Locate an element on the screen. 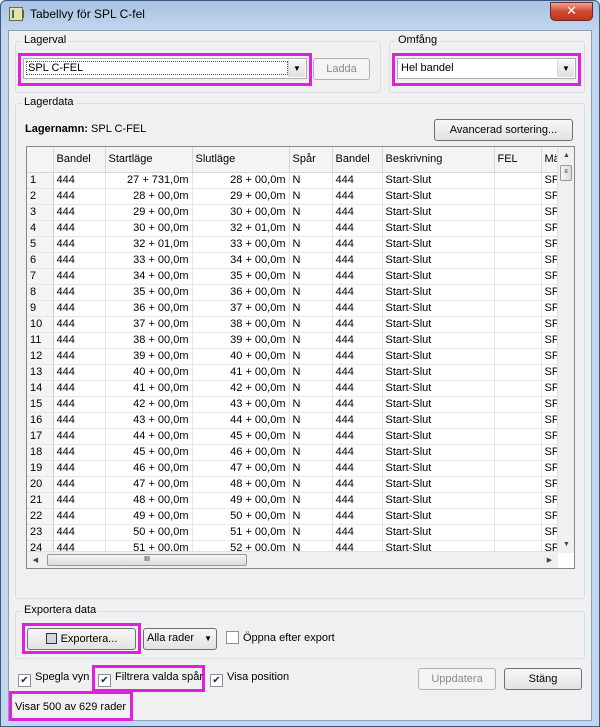 This screenshot has width=600, height=727. row-number: 17 is located at coordinates (40, 436).